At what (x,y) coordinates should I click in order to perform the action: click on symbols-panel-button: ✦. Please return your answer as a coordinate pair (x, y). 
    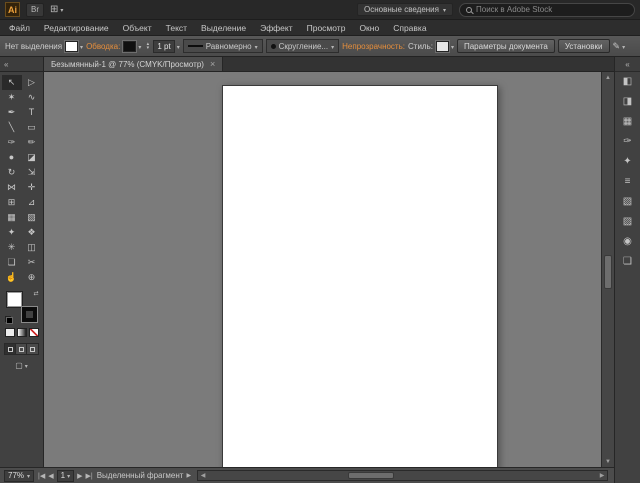
    Looking at the image, I should click on (627, 162).